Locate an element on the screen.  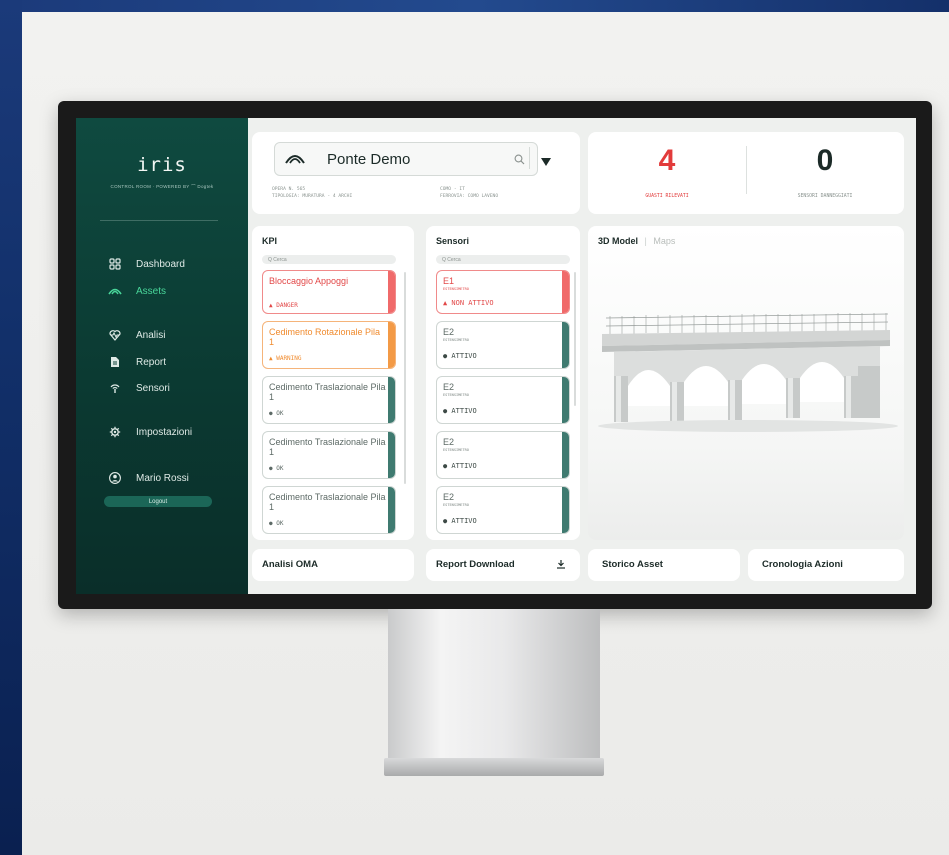
user-profile: Mario Rossi is located at coordinates (148, 478).